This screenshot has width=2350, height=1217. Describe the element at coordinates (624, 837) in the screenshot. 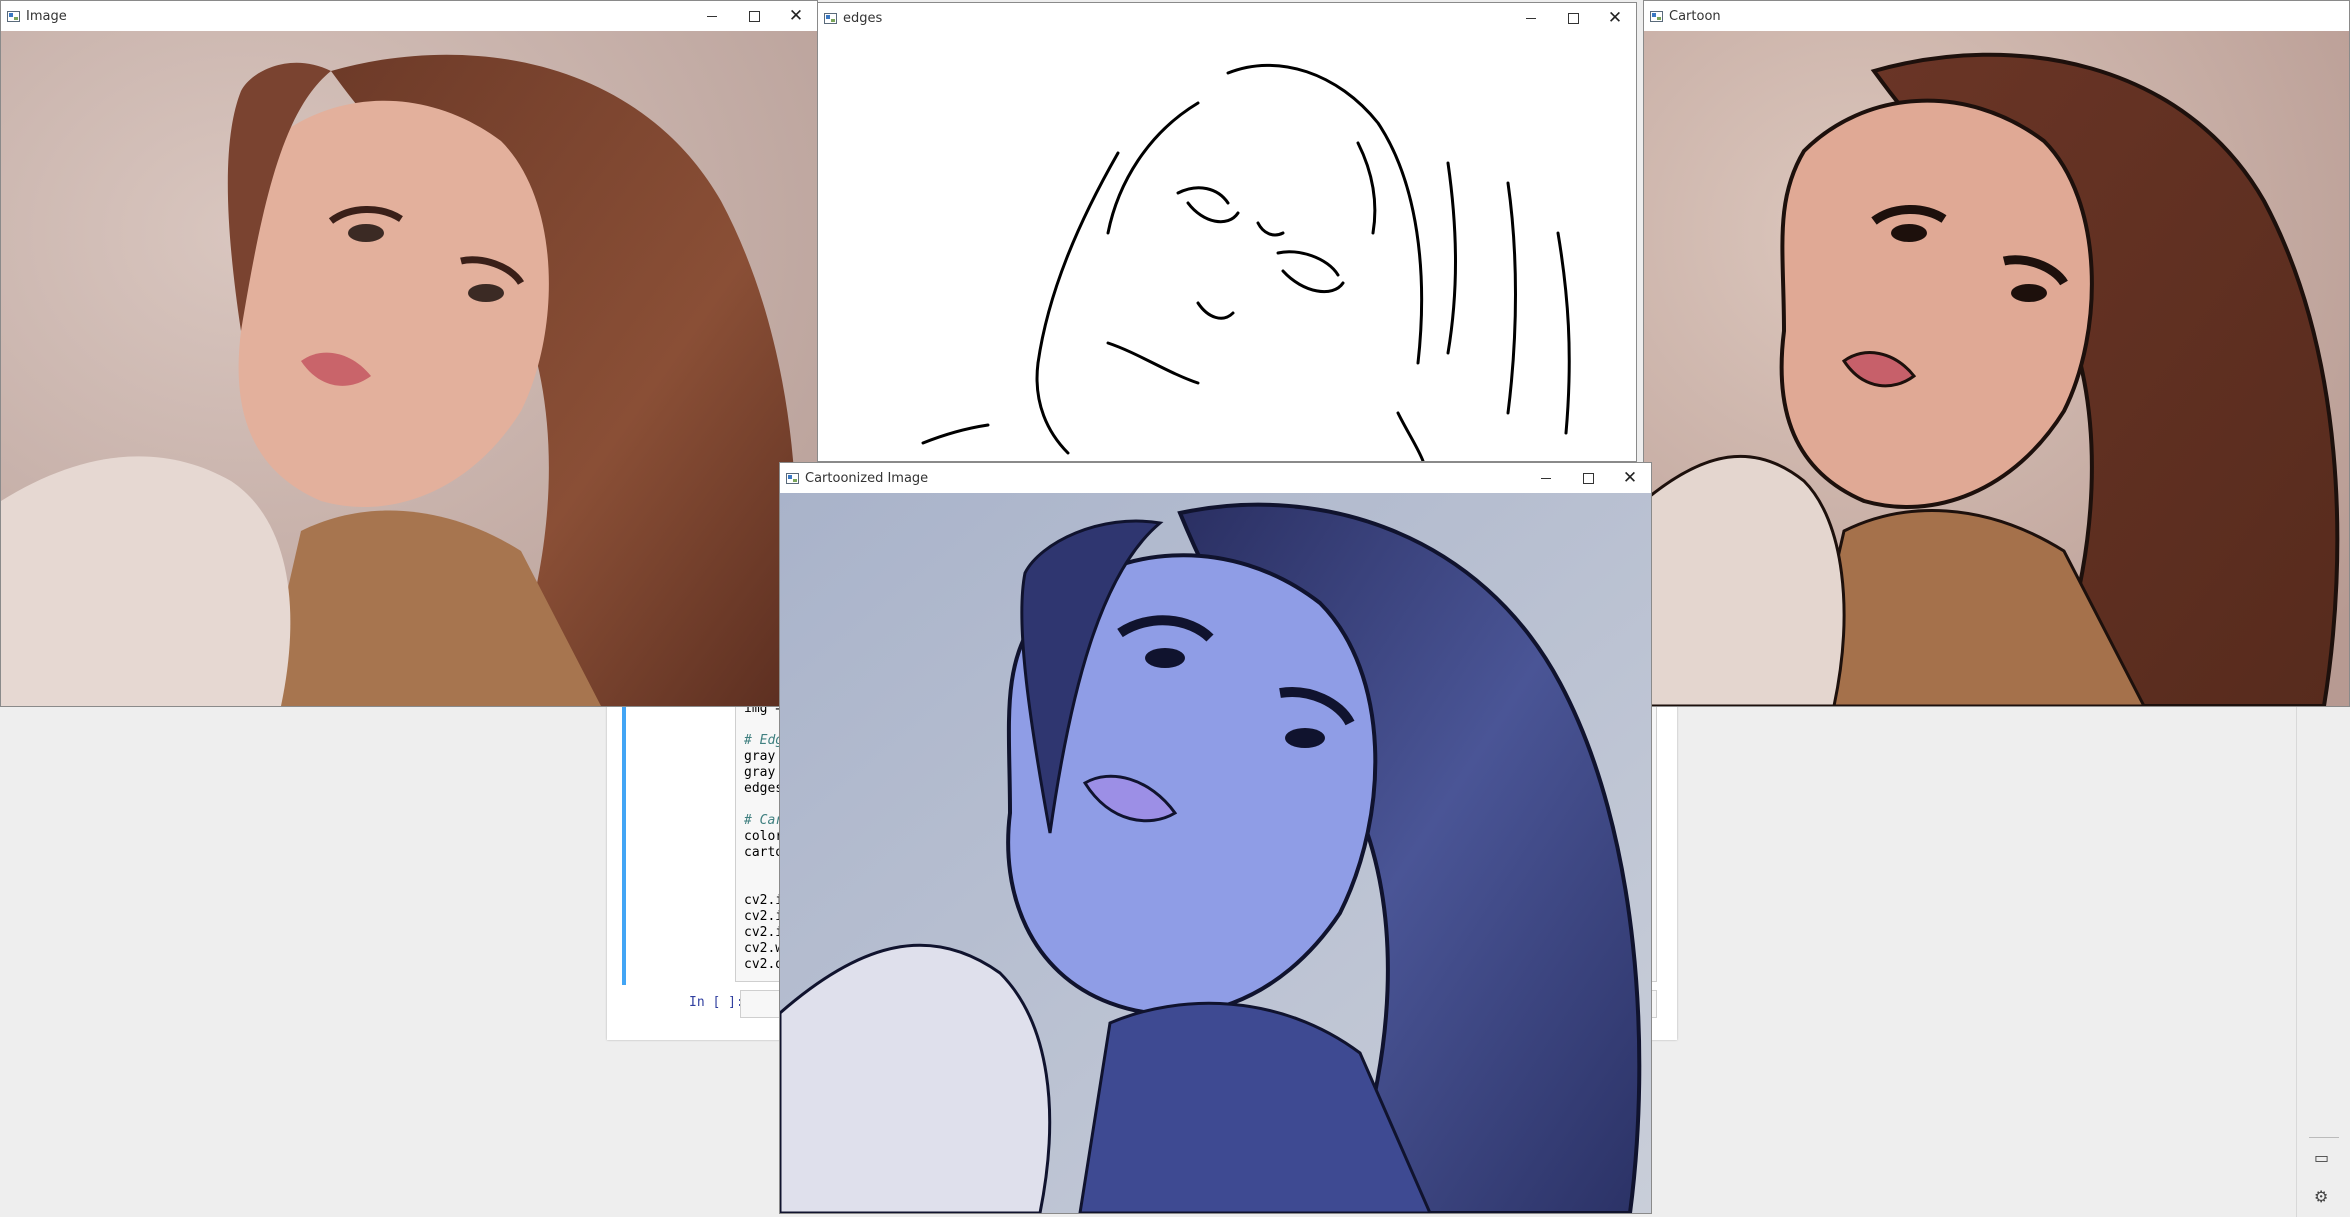

I see `cell-selection-bar` at that location.